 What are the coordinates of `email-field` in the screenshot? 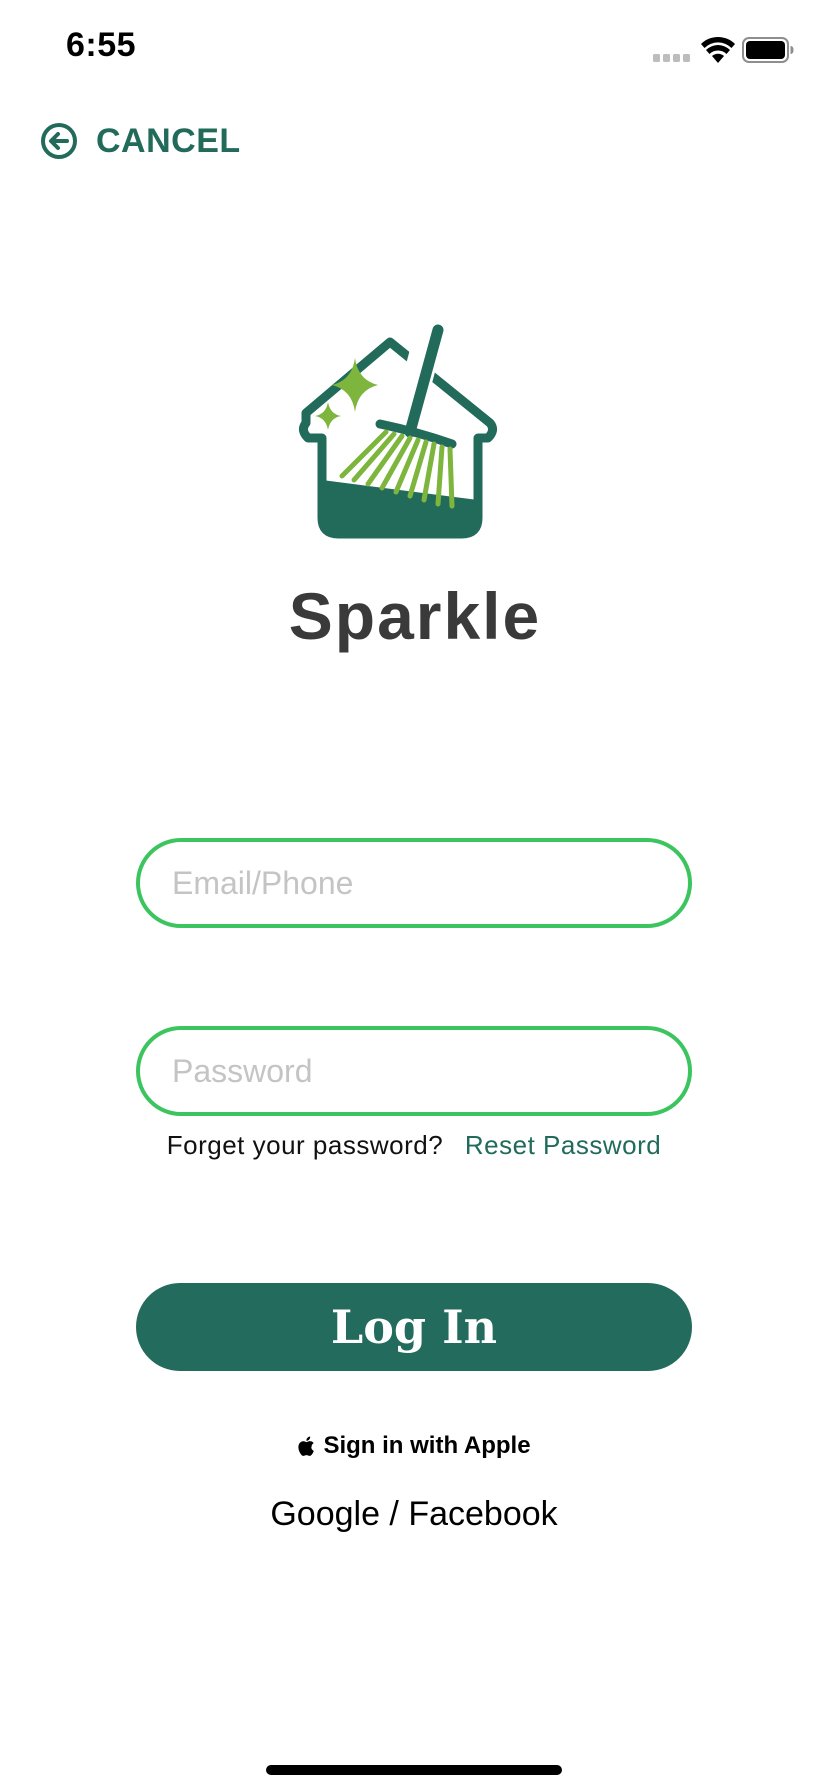 It's located at (414, 883).